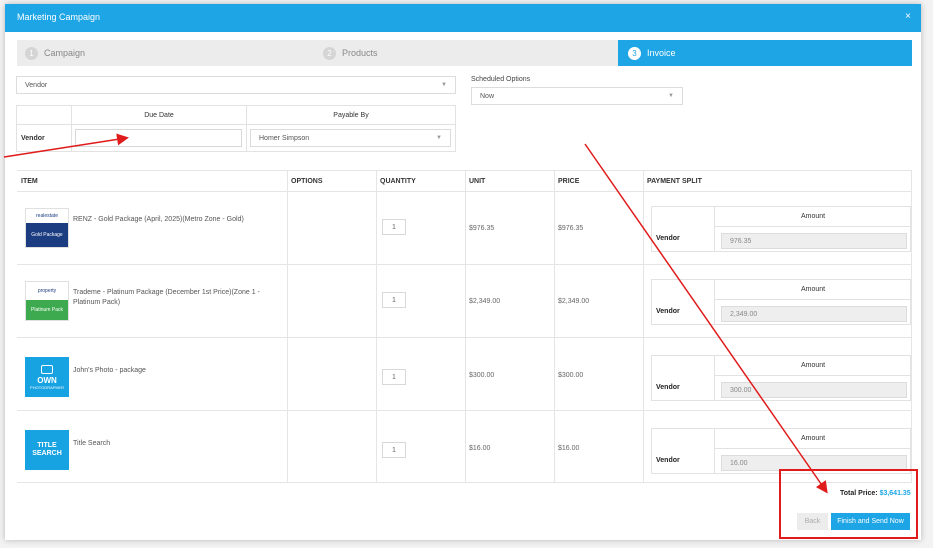 The image size is (933, 548). What do you see at coordinates (307, 181) in the screenshot?
I see `column-header-options: OPTIONS` at bounding box center [307, 181].